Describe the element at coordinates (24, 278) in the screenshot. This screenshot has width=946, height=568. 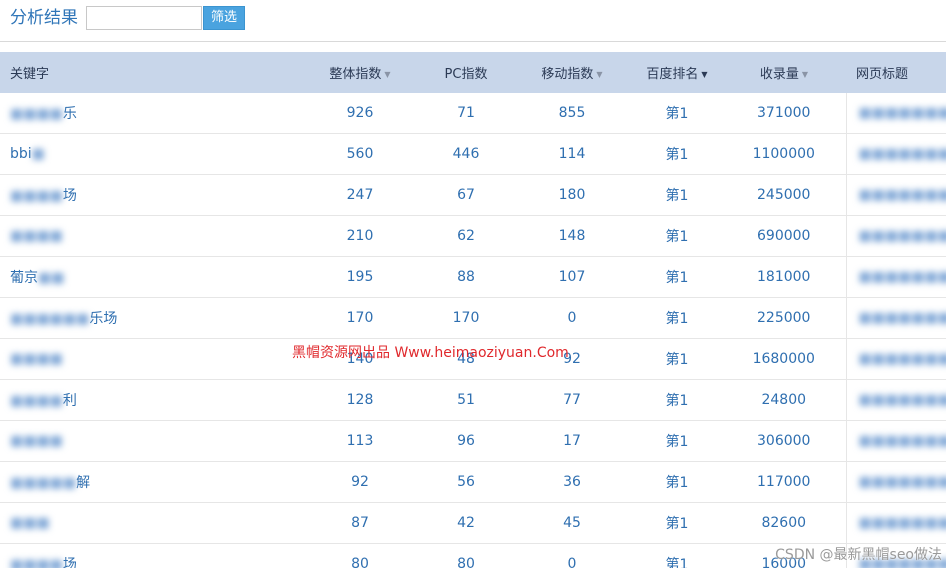
I see `keyword-text: 葡京` at that location.